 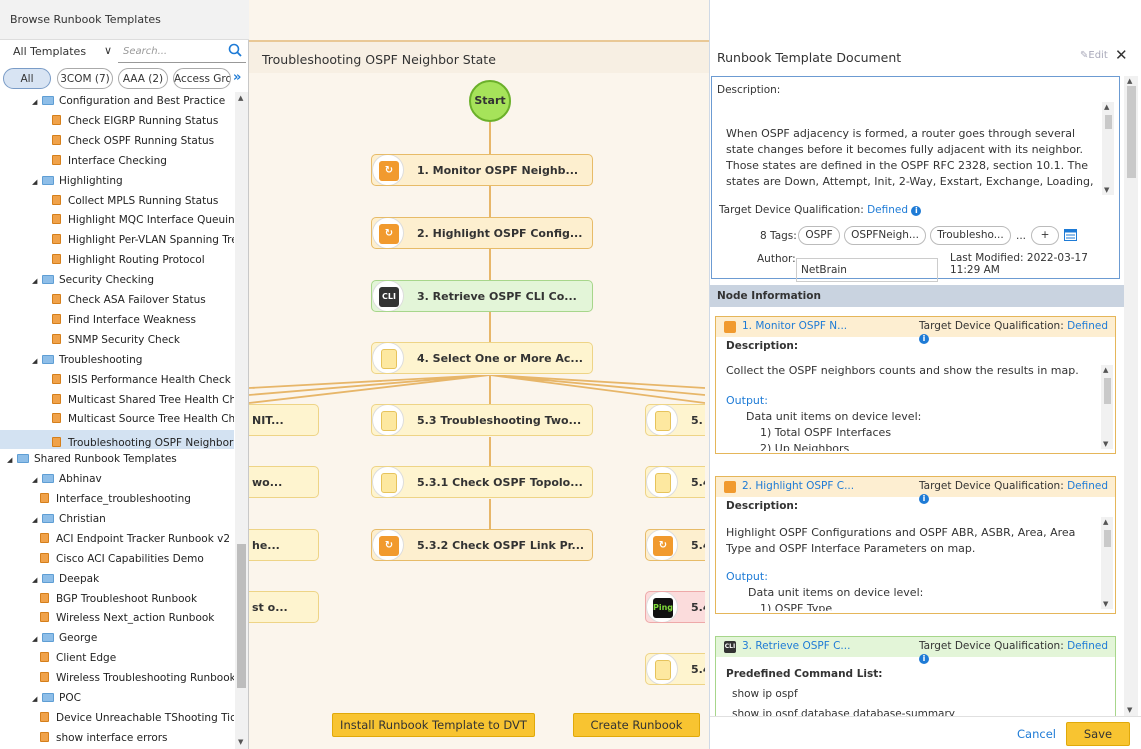 I want to click on edit-button: ✎Edit, so click(x=1094, y=55).